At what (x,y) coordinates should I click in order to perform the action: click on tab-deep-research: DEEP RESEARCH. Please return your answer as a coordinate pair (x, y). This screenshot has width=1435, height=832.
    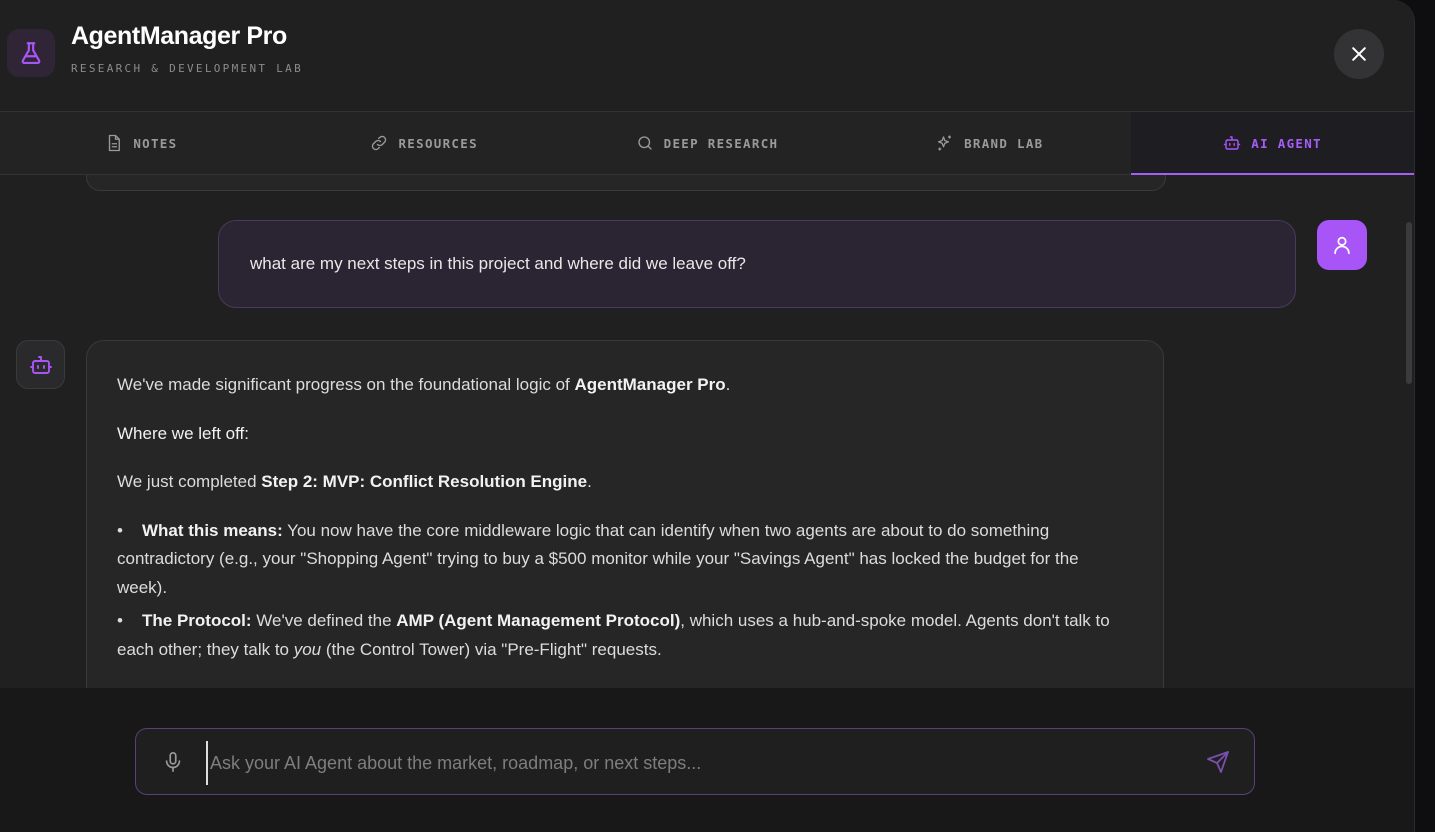
    Looking at the image, I should click on (707, 143).